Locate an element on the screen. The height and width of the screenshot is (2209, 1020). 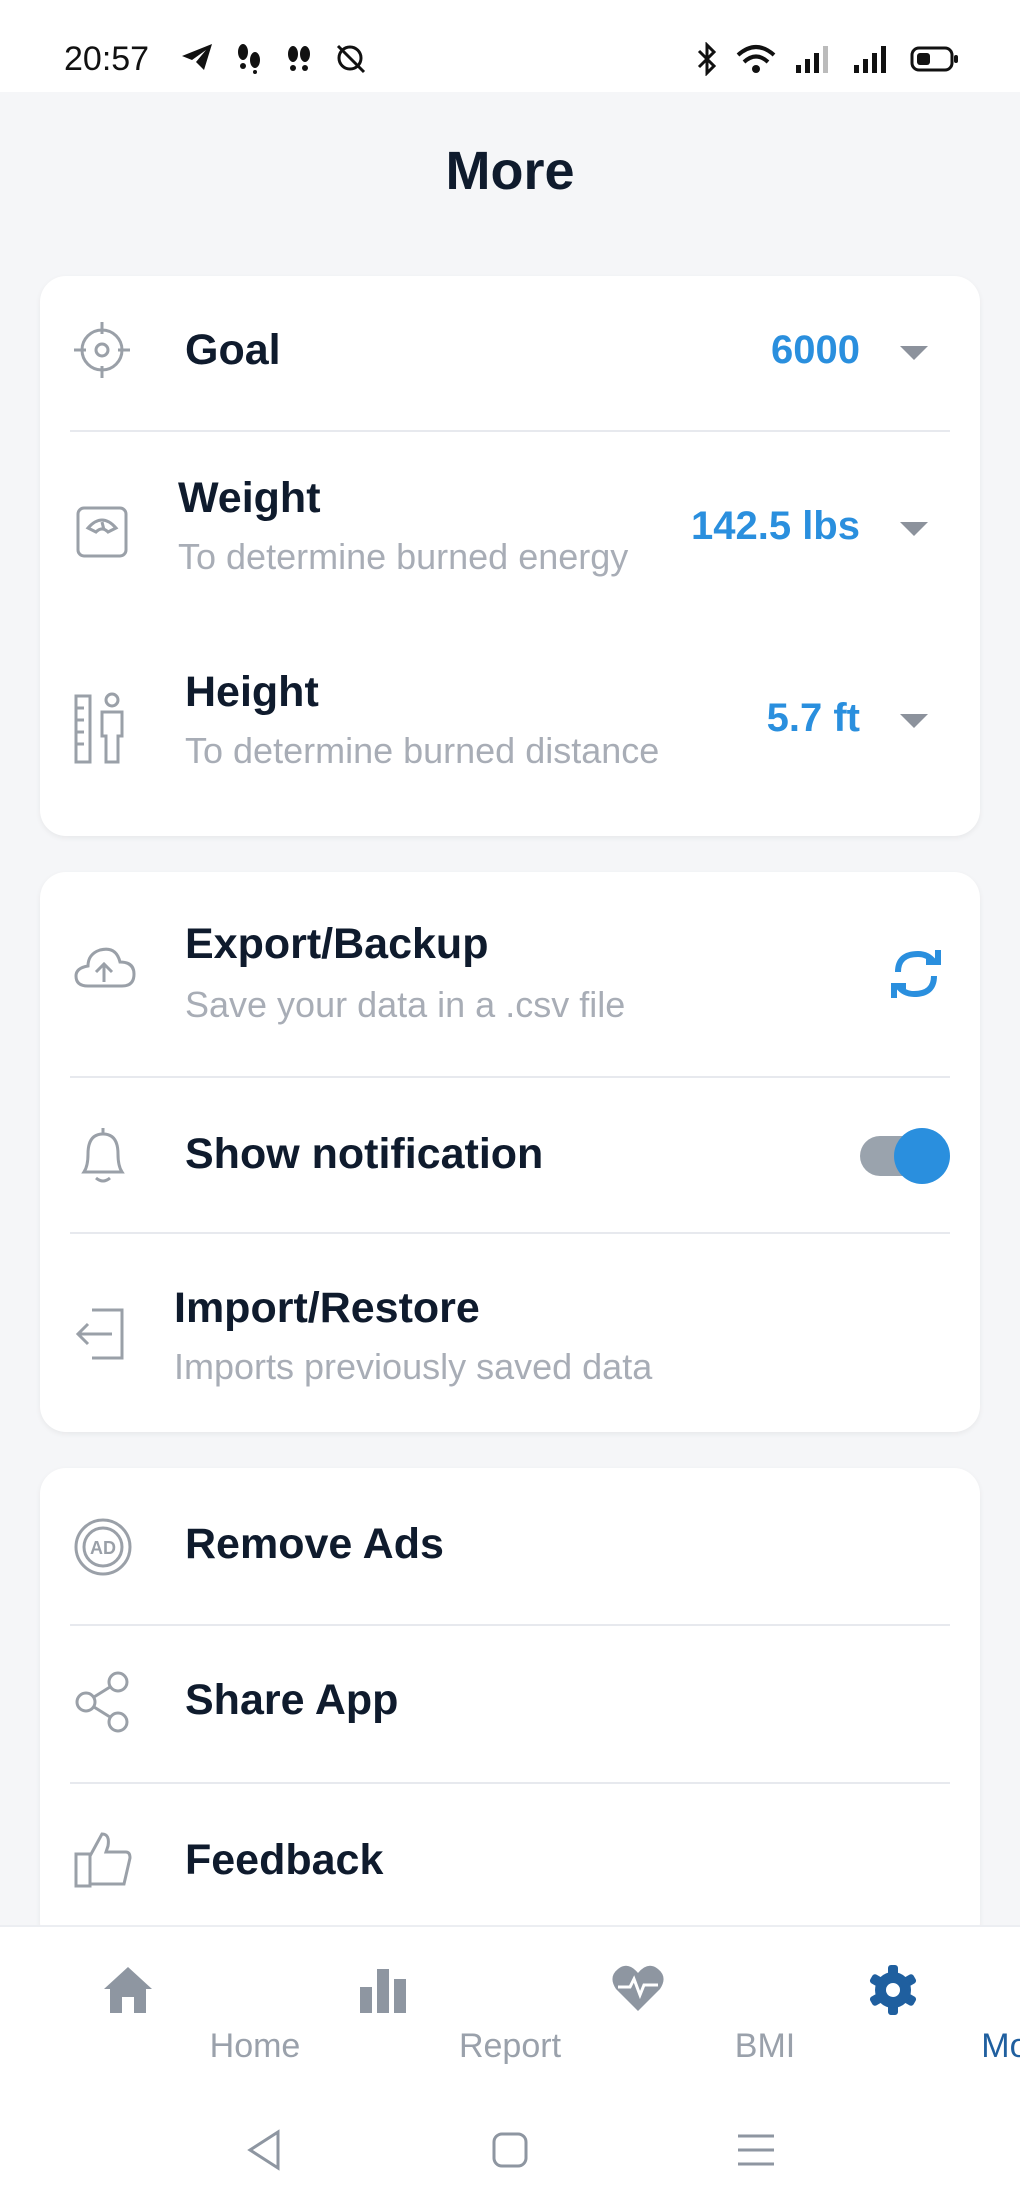
height-subtitle: To determine burned distance is located at coordinates (422, 750).